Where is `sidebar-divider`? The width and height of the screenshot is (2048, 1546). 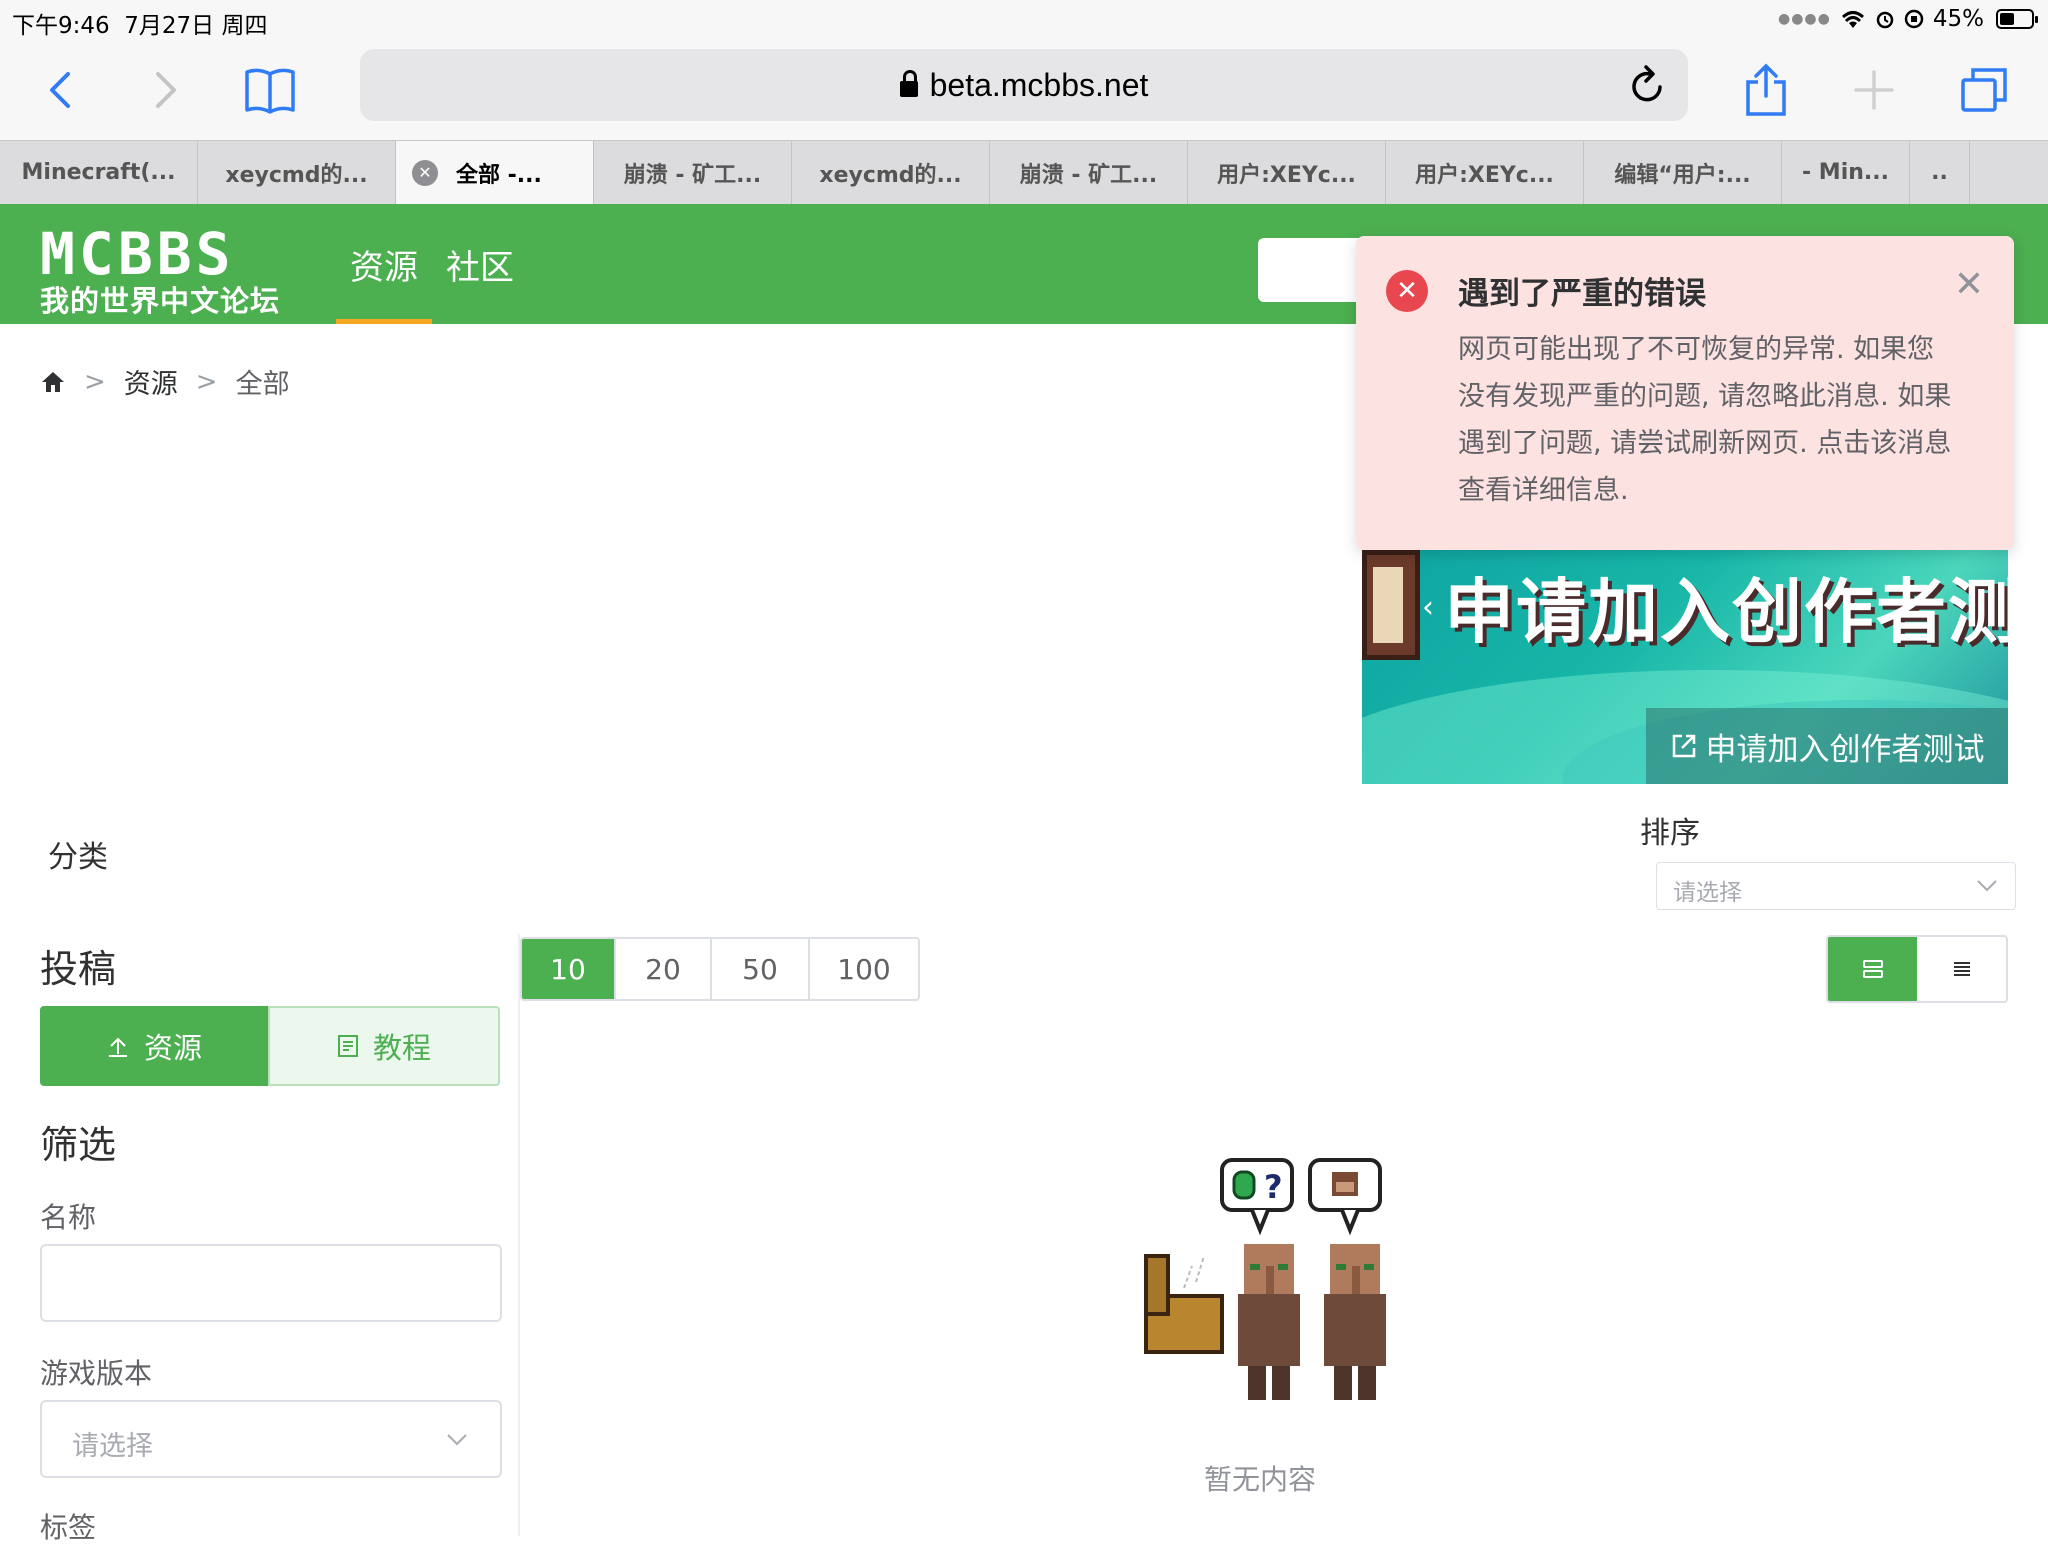 sidebar-divider is located at coordinates (519, 1235).